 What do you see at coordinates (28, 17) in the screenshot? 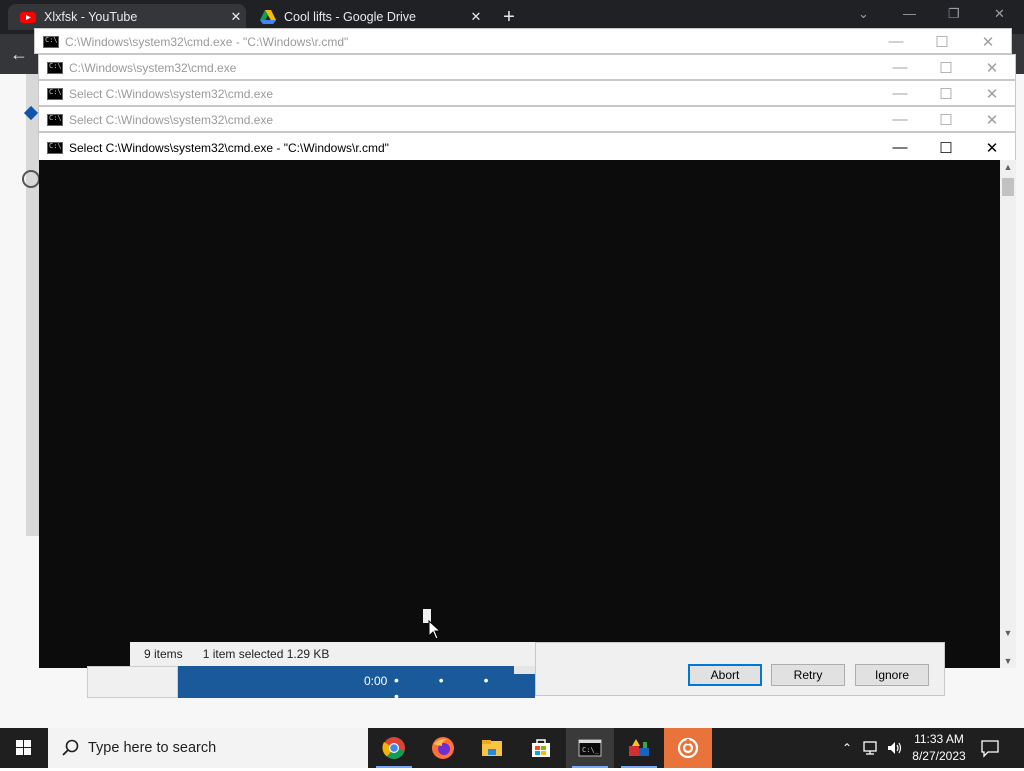
I see `youtube-icon` at bounding box center [28, 17].